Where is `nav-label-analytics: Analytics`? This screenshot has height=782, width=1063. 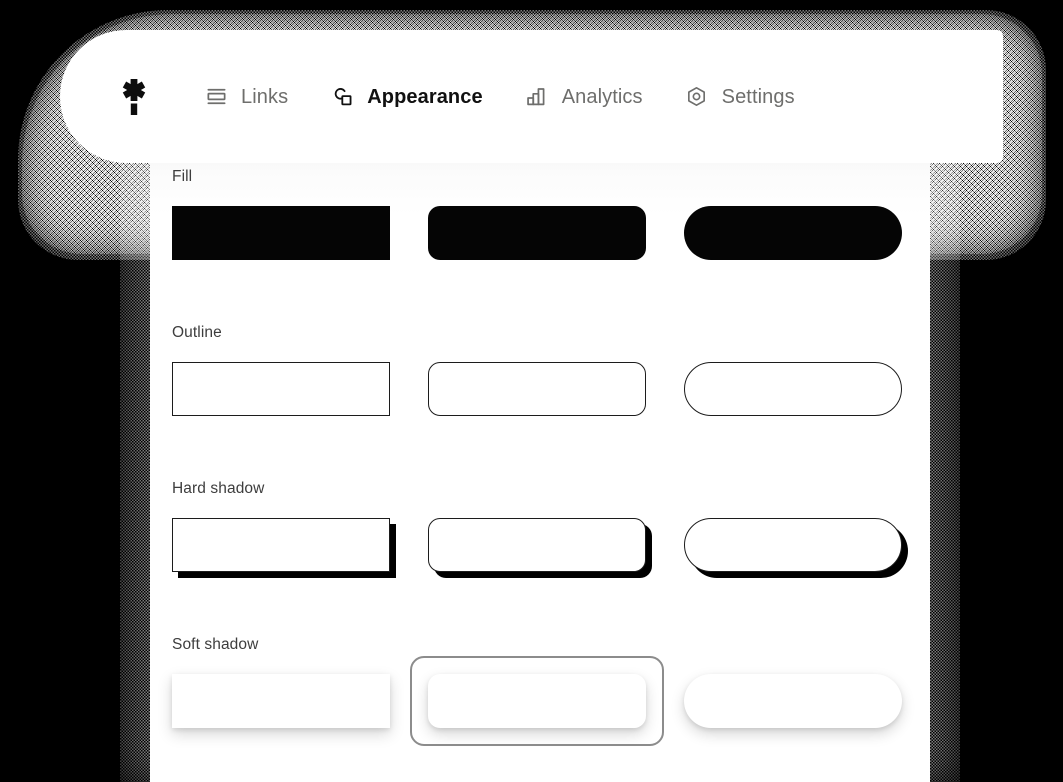 nav-label-analytics: Analytics is located at coordinates (602, 96).